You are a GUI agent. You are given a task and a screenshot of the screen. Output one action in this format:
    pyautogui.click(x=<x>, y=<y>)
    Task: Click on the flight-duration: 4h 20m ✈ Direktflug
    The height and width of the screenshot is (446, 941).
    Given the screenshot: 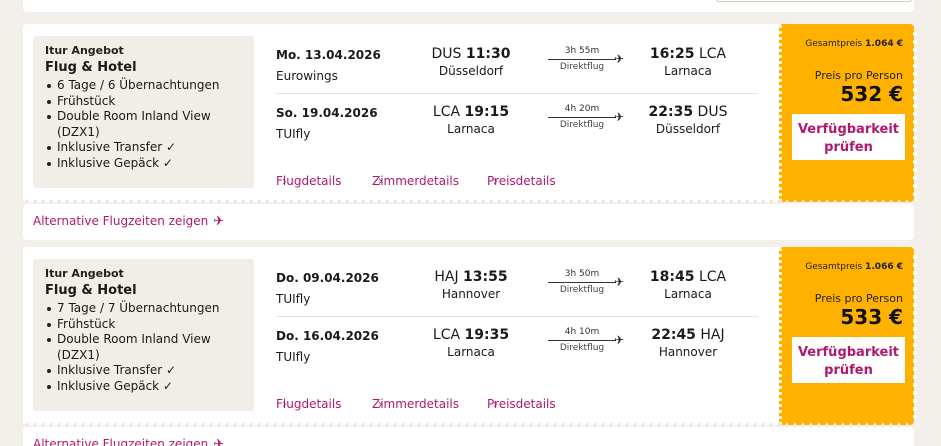 What is the action you would take?
    pyautogui.click(x=586, y=117)
    